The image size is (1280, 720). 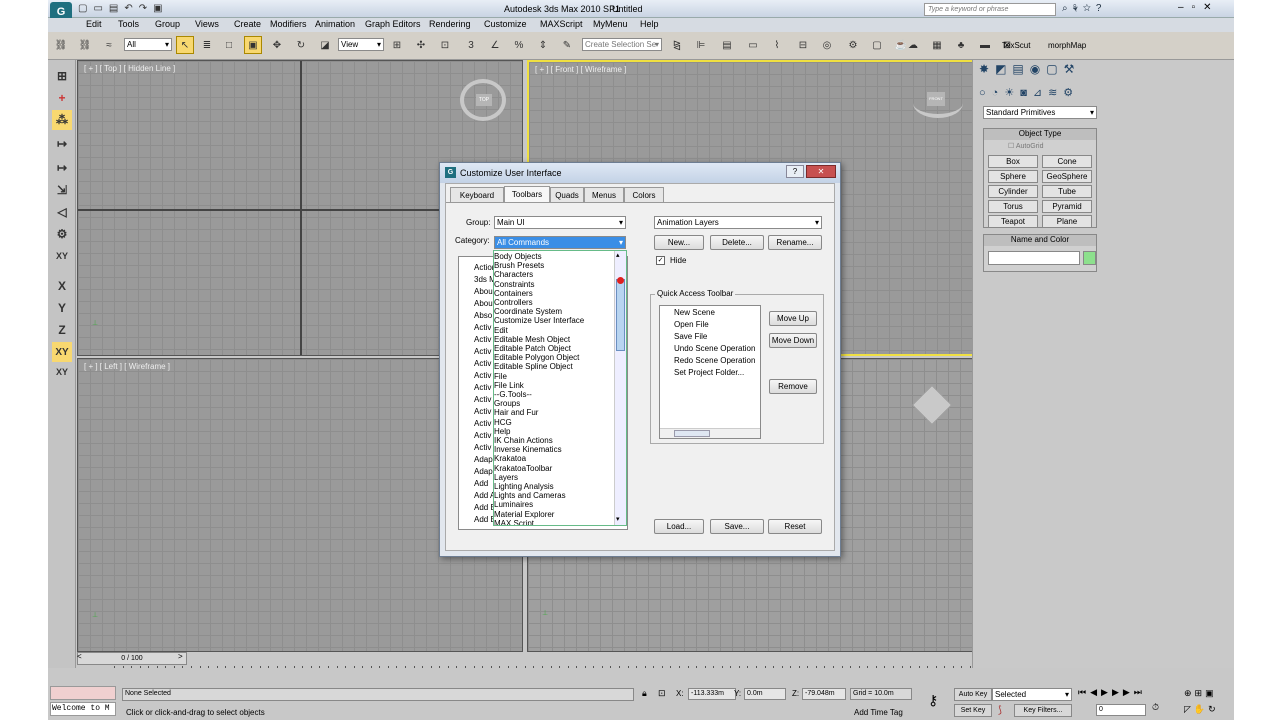 What do you see at coordinates (1013, 161) in the screenshot?
I see `box-button: Box` at bounding box center [1013, 161].